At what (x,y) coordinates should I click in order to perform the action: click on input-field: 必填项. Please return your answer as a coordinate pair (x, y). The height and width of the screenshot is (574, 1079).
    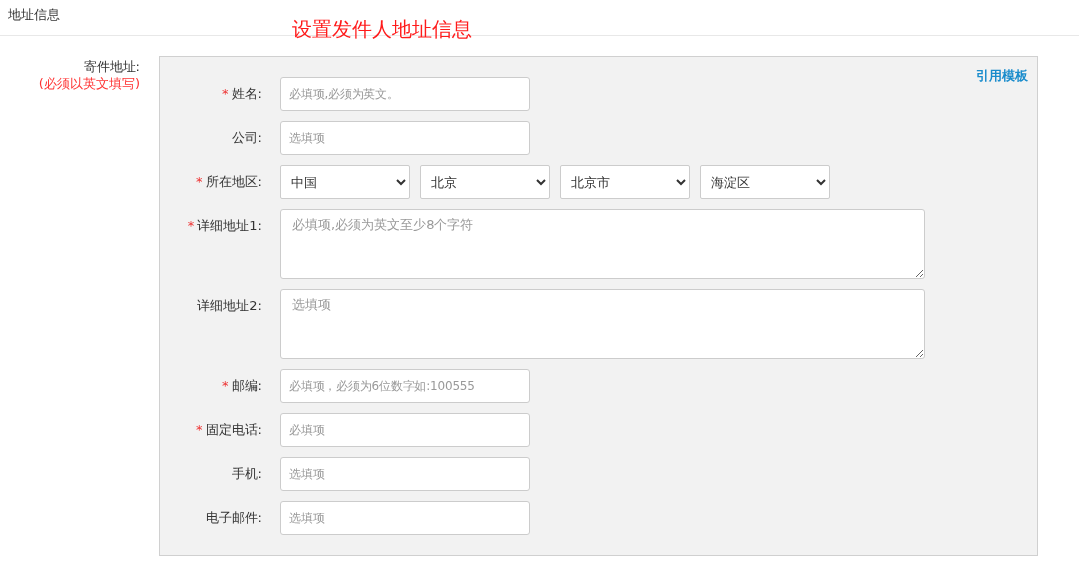
    Looking at the image, I should click on (405, 430).